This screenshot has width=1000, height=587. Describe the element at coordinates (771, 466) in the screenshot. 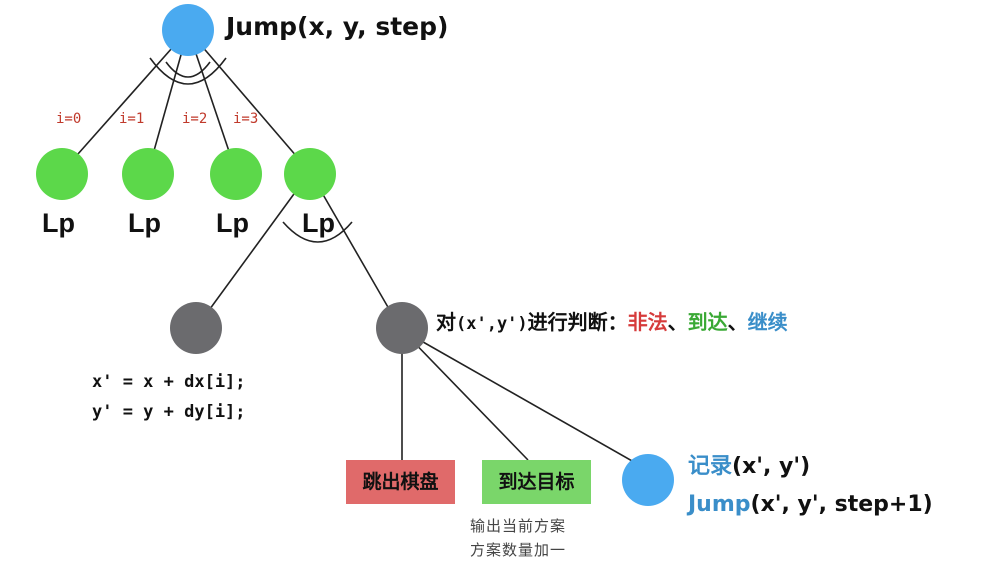

I see `record-coords: (x', y')` at that location.